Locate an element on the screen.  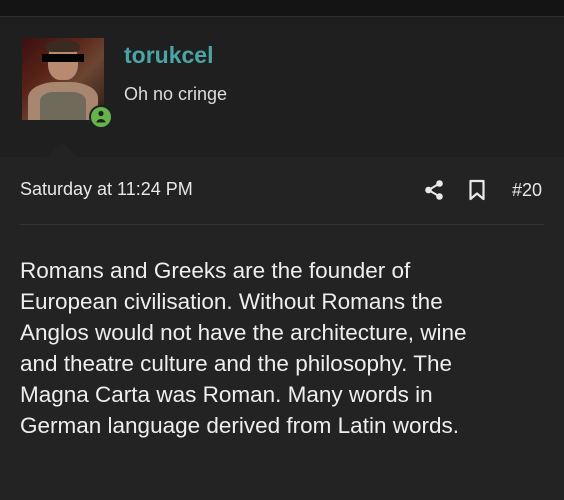
censor-bar is located at coordinates (63, 58).